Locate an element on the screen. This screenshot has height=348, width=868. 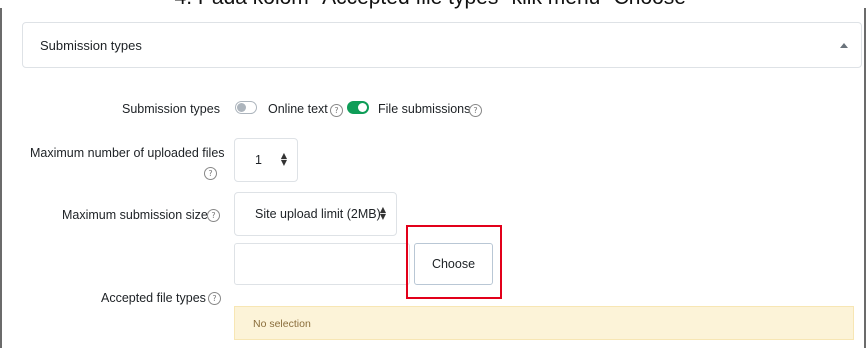
highlight-box is located at coordinates (454, 262).